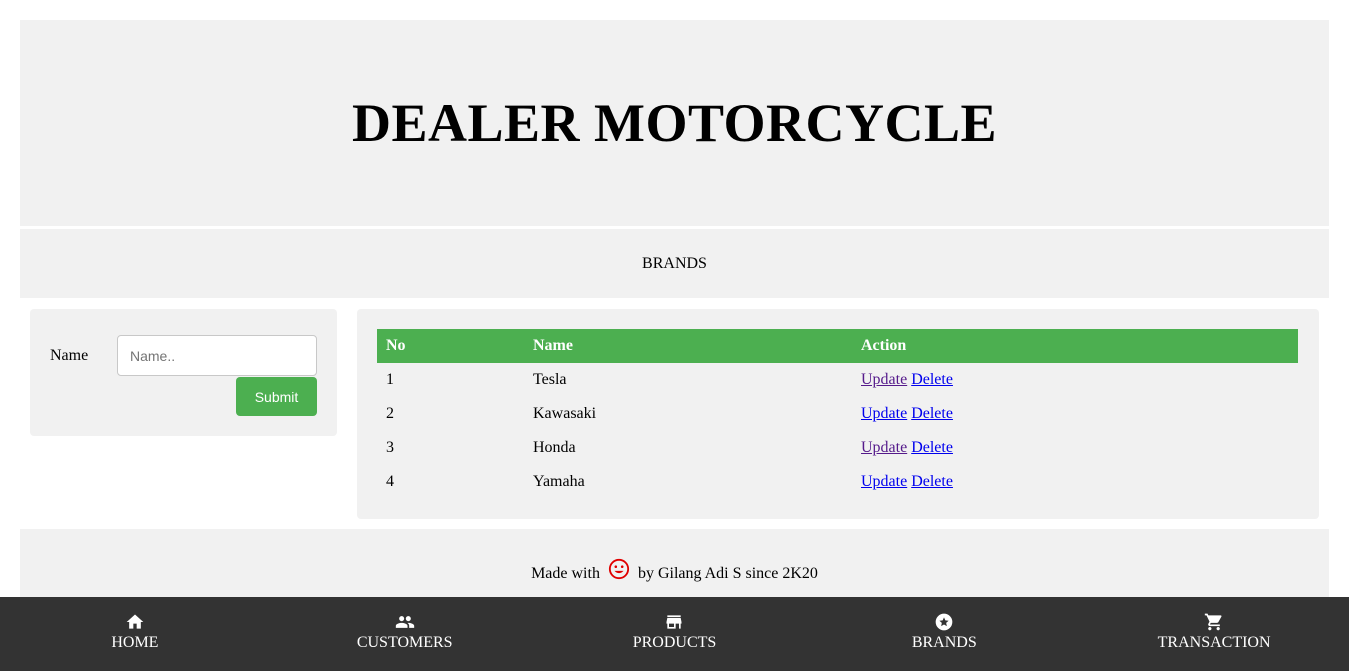 This screenshot has width=1349, height=671. I want to click on table-row: 3 Honda Update Delete, so click(837, 448).